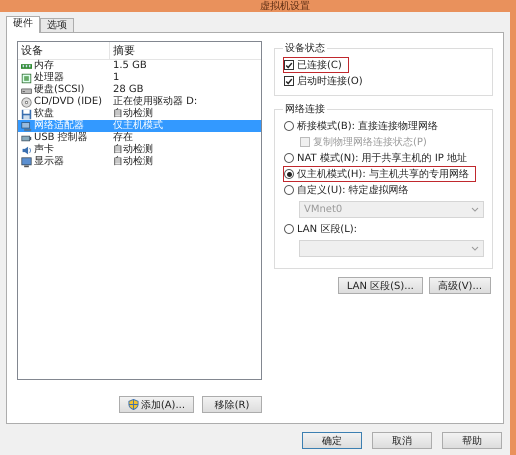 The image size is (516, 455). I want to click on column-header: 摘要, so click(185, 50).